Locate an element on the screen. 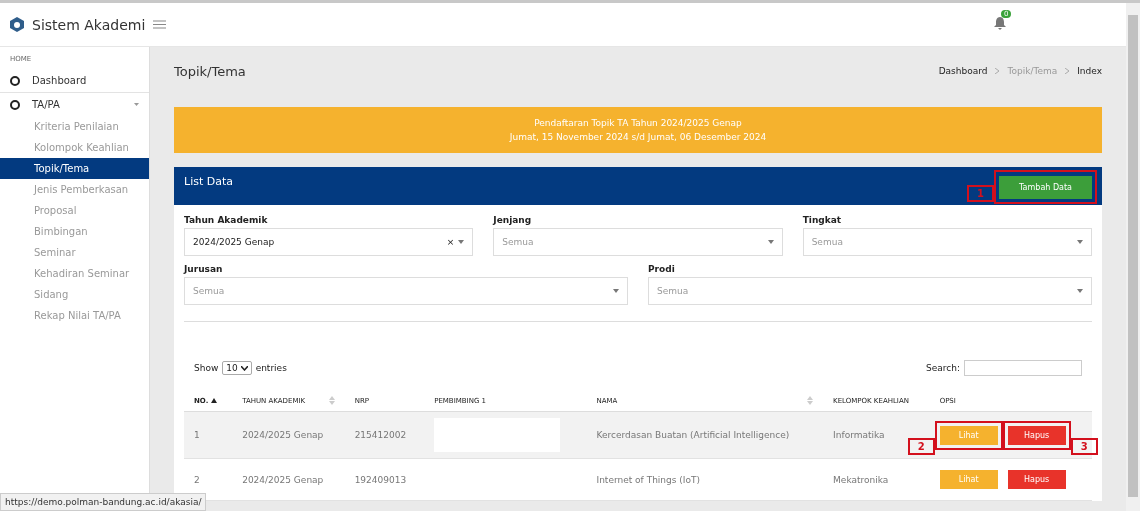 The height and width of the screenshot is (511, 1140). breadcrumb-link: Dashboard is located at coordinates (963, 71).